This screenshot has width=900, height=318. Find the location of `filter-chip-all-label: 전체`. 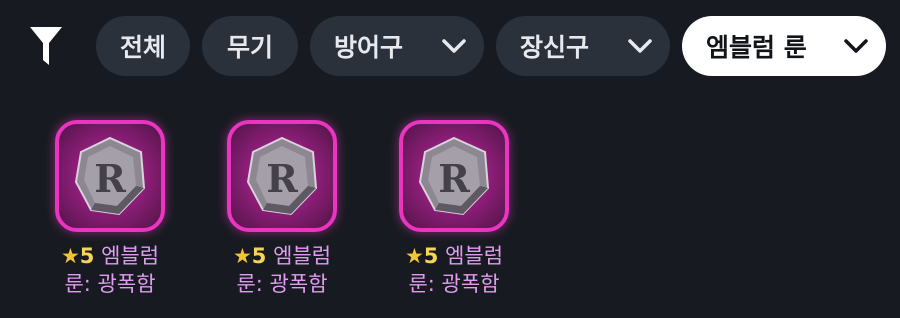

filter-chip-all-label: 전체 is located at coordinates (142, 47).